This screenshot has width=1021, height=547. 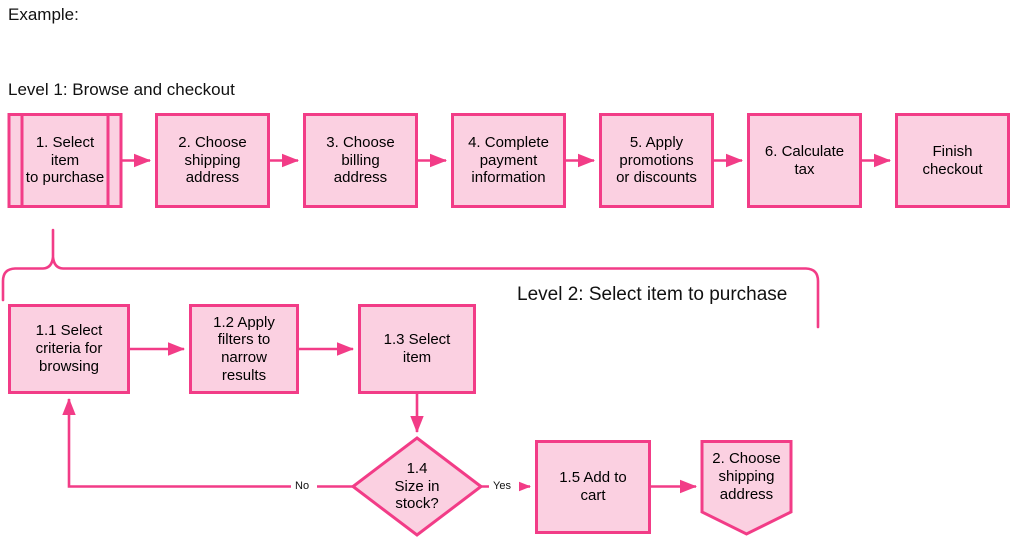 What do you see at coordinates (43, 14) in the screenshot?
I see `example-label: Example:` at bounding box center [43, 14].